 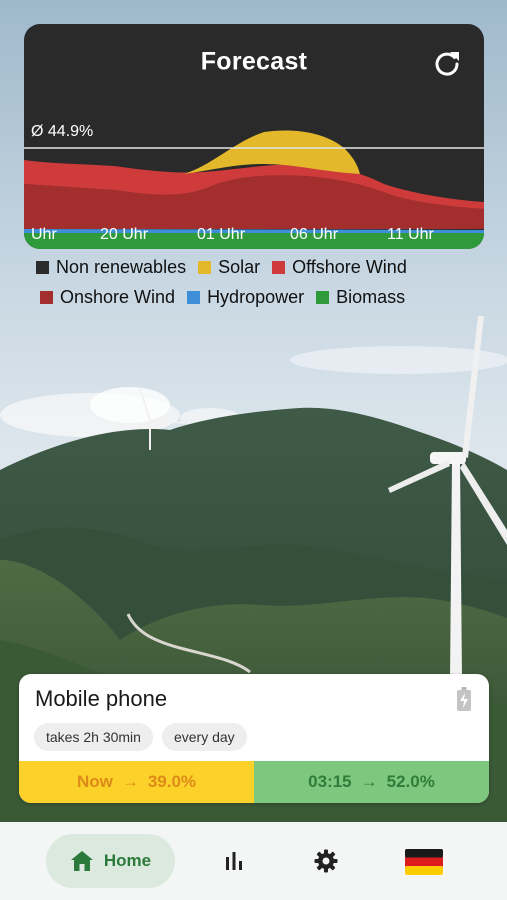 What do you see at coordinates (256, 296) in the screenshot?
I see `legend-label: Hydropower` at bounding box center [256, 296].